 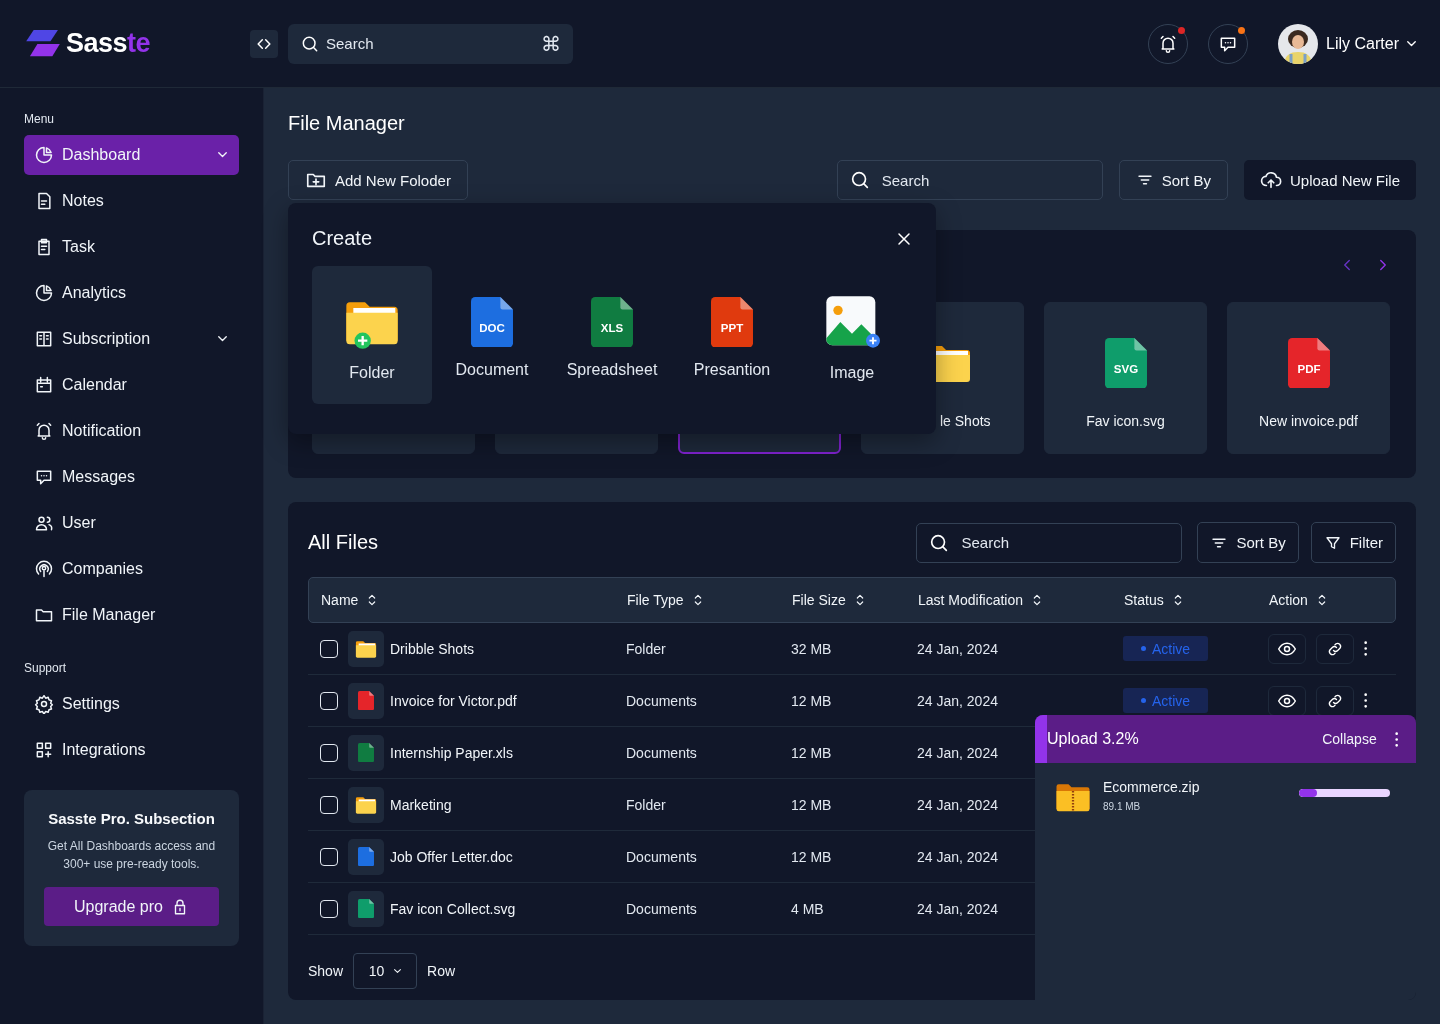 I want to click on promo-title: Sasste Pro. Subsection, so click(x=131, y=818).